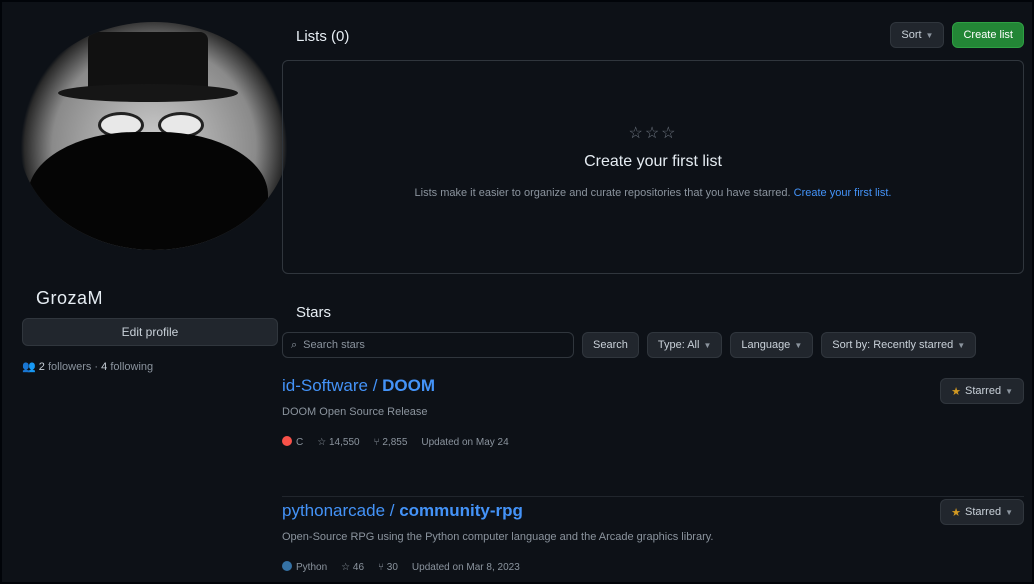 The width and height of the screenshot is (1034, 584). I want to click on sort-filter-label: Sort by: Recently starred, so click(893, 345).